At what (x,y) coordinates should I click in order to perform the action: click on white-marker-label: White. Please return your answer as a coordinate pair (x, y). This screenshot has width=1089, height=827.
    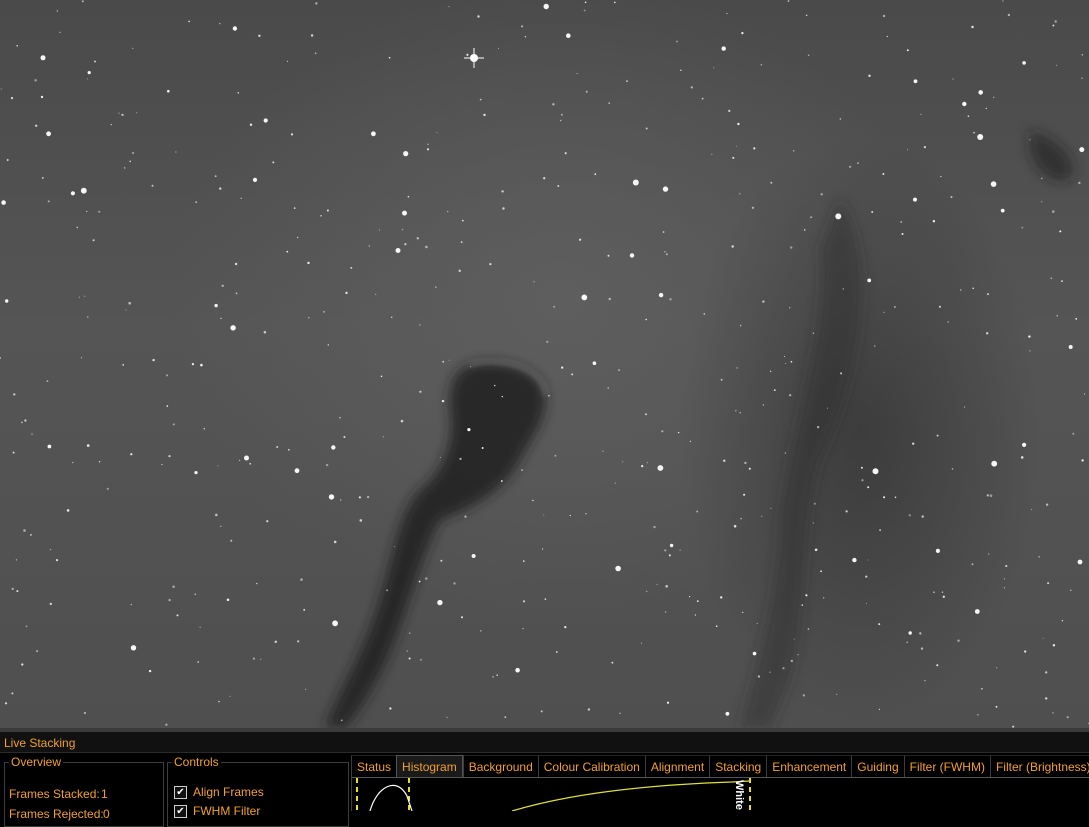
    Looking at the image, I should click on (739, 795).